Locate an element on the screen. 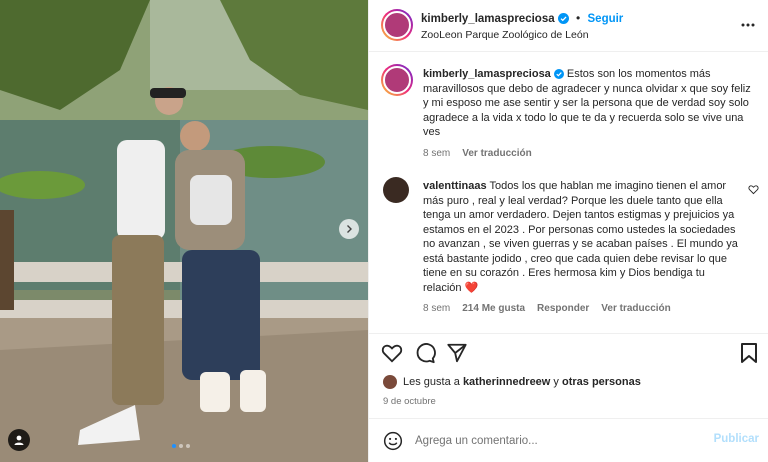 The width and height of the screenshot is (768, 462). caption-translate-link: Ver traducción is located at coordinates (496, 153).